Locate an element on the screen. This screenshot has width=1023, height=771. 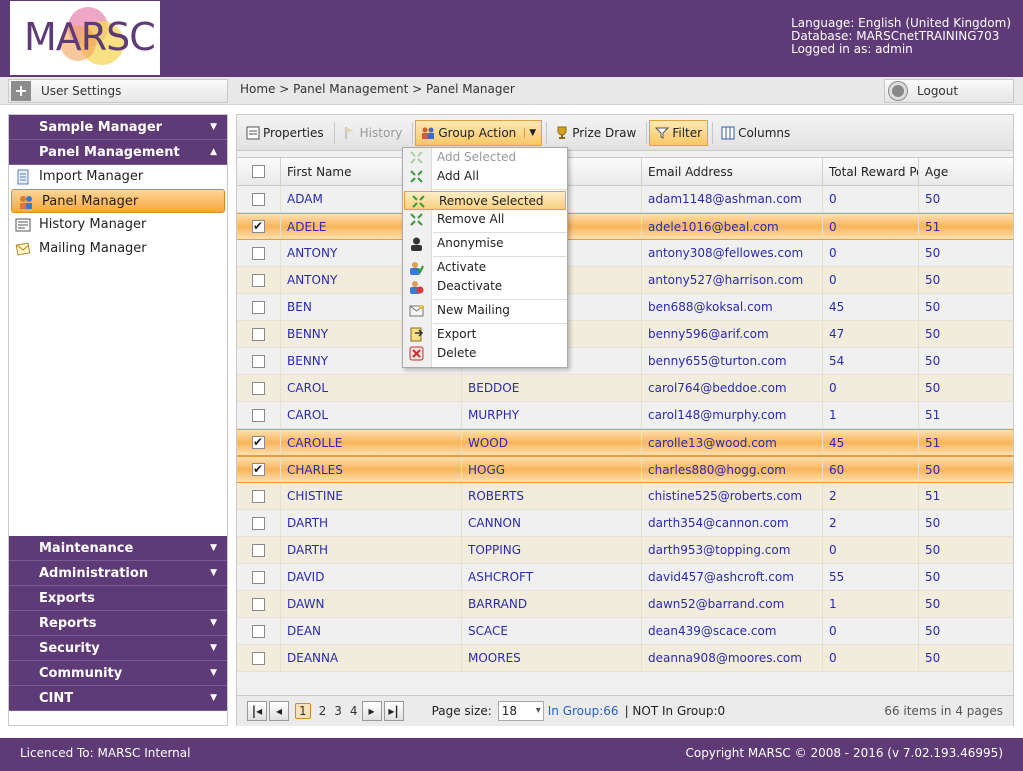
page-3-link: 3 is located at coordinates (338, 711).